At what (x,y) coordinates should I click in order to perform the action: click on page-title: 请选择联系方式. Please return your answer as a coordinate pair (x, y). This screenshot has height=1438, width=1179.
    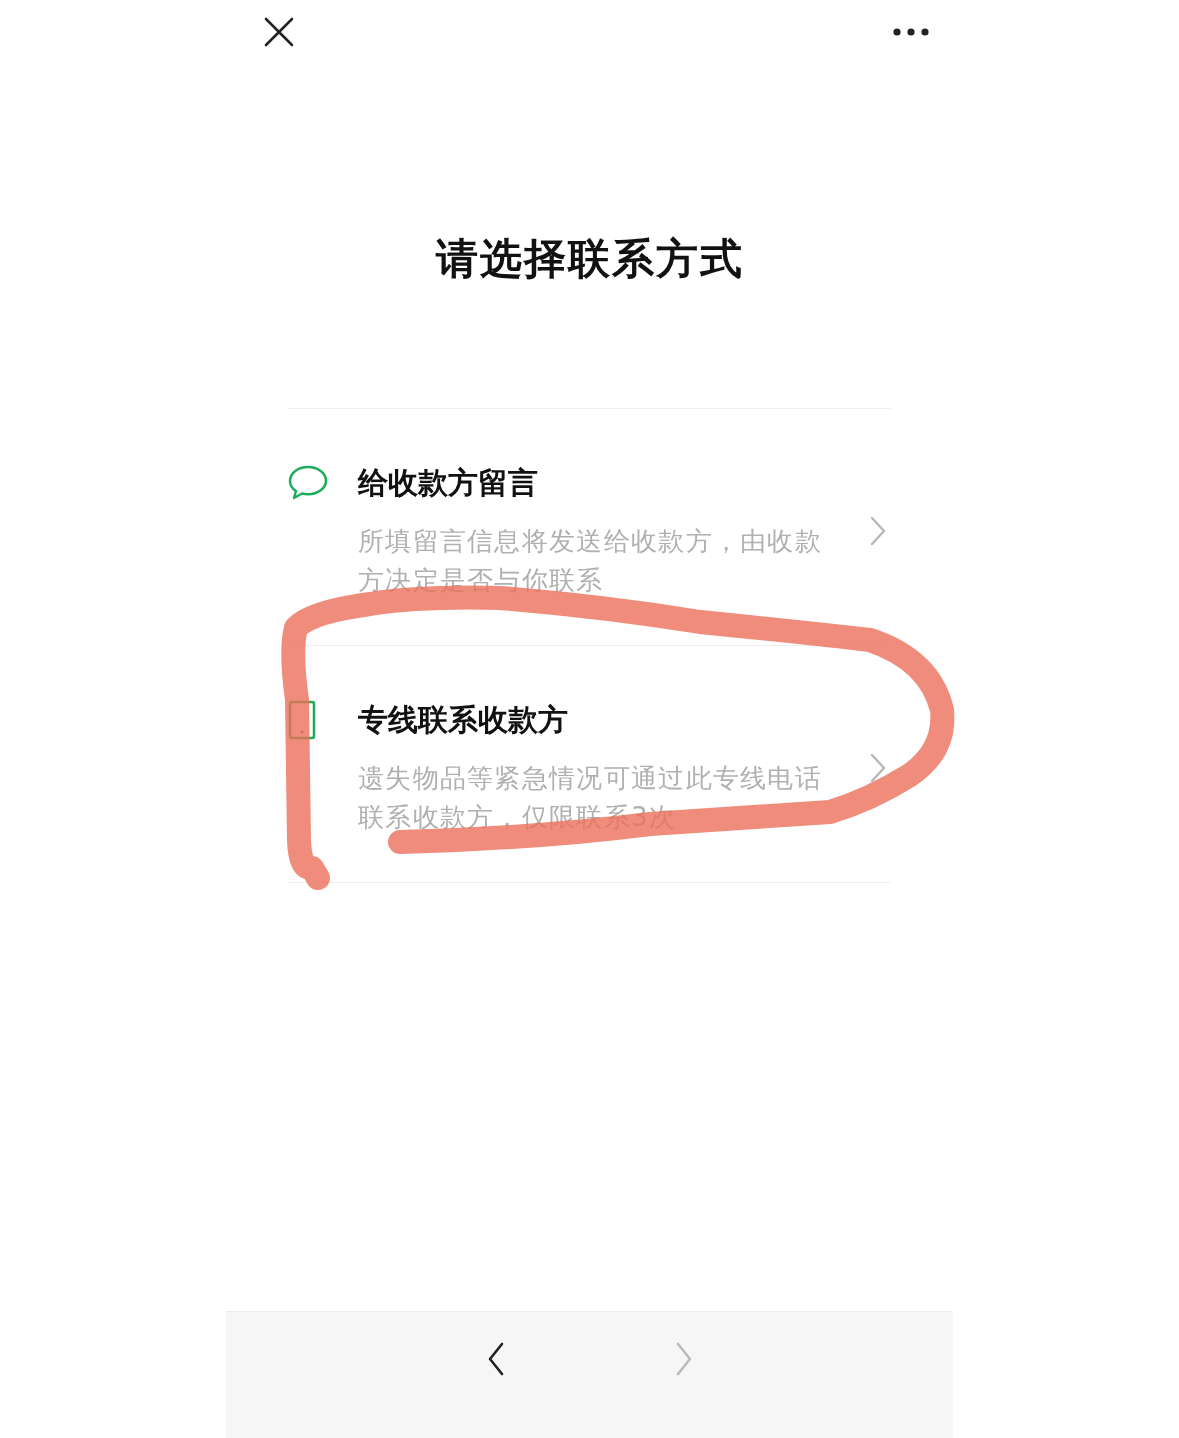
    Looking at the image, I should click on (589, 259).